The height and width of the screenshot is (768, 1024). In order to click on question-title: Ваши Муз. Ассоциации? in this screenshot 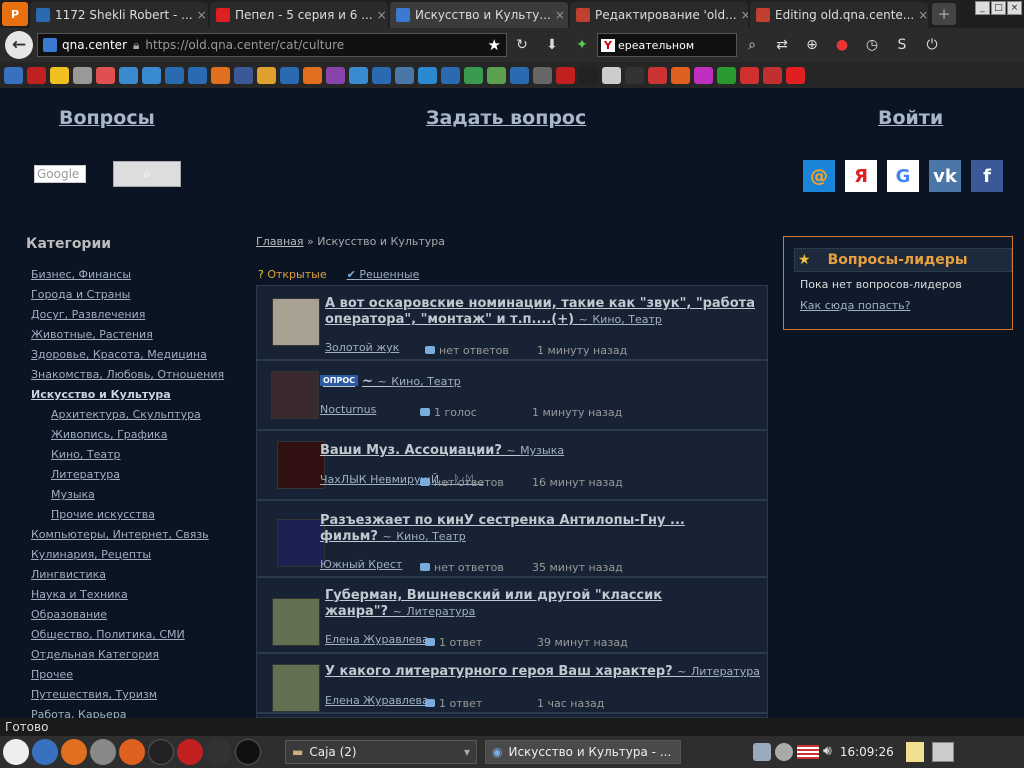, I will do `click(411, 450)`.